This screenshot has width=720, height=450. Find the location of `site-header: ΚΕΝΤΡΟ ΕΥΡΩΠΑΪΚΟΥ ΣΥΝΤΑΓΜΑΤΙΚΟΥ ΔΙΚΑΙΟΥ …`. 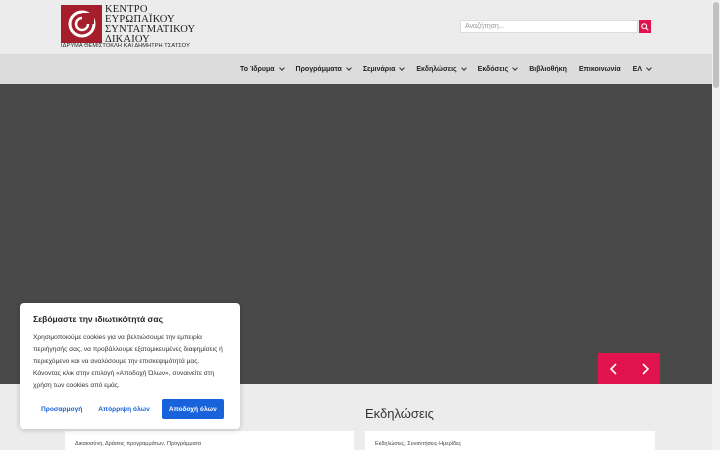

site-header: ΚΕΝΤΡΟ ΕΥΡΩΠΑΪΚΟΥ ΣΥΝΤΑΓΜΑΤΙΚΟΥ ΔΙΚΑΙΟΥ … is located at coordinates (356, 27).